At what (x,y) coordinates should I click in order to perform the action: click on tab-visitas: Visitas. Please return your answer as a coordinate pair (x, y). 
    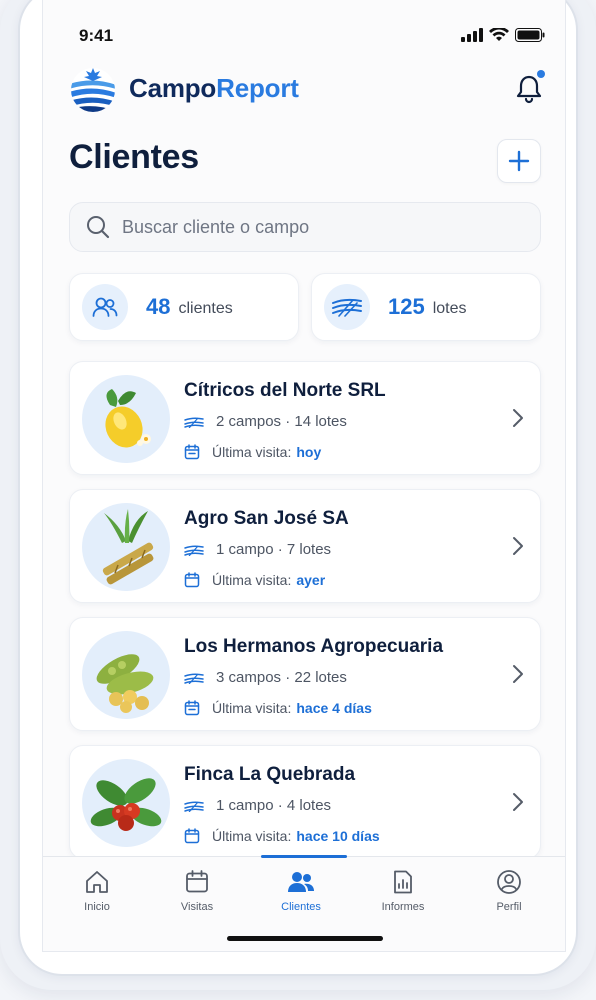
    Looking at the image, I should click on (197, 891).